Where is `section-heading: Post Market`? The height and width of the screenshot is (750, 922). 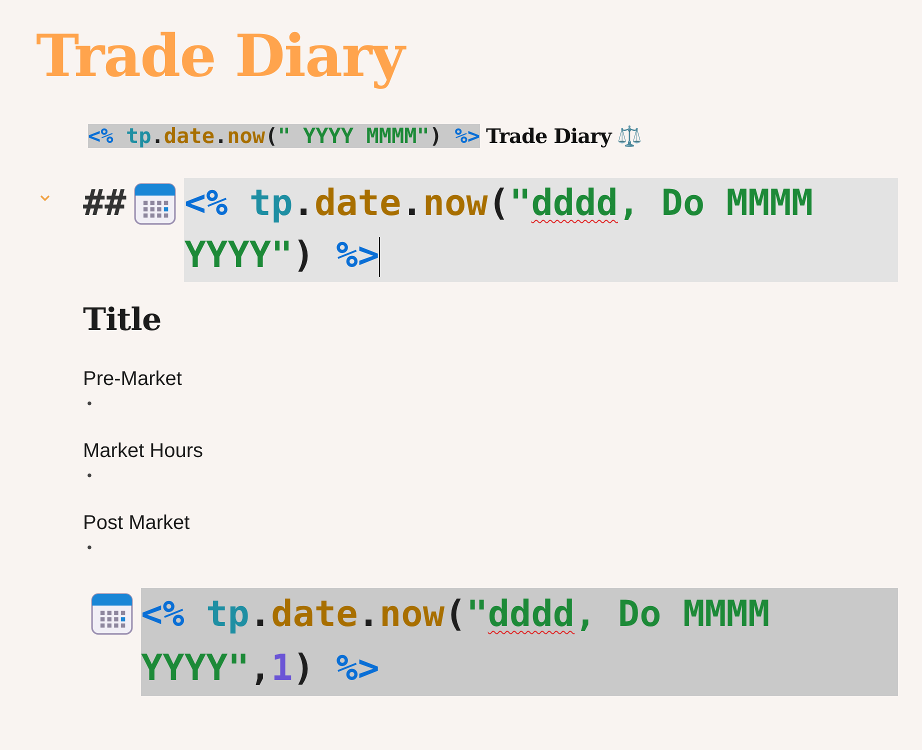 section-heading: Post Market is located at coordinates (136, 523).